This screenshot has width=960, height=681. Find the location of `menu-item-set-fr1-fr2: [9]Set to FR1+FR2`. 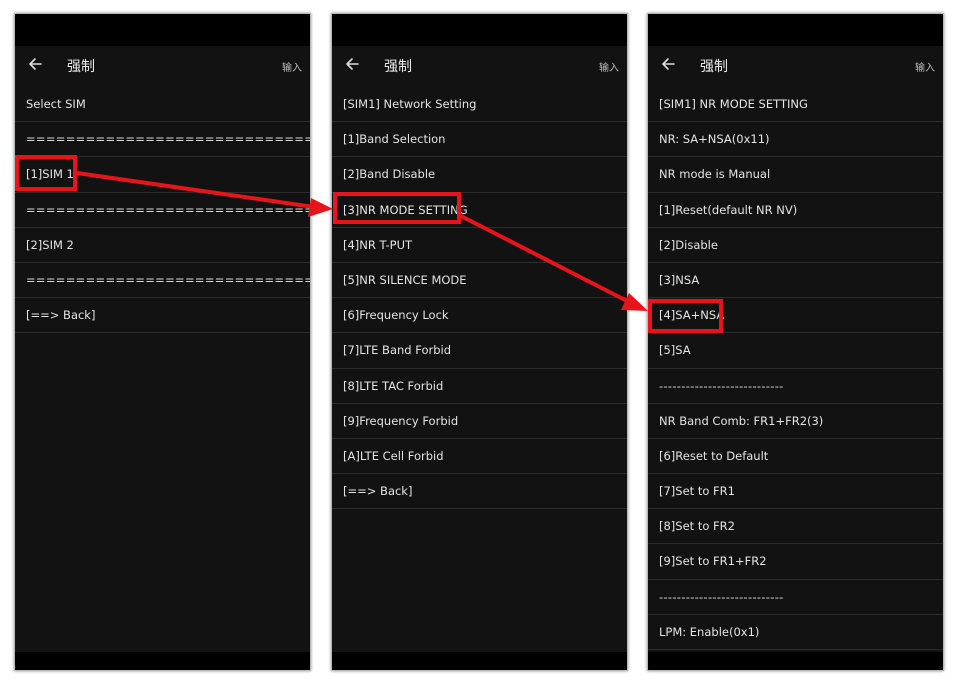

menu-item-set-fr1-fr2: [9]Set to FR1+FR2 is located at coordinates (795, 562).